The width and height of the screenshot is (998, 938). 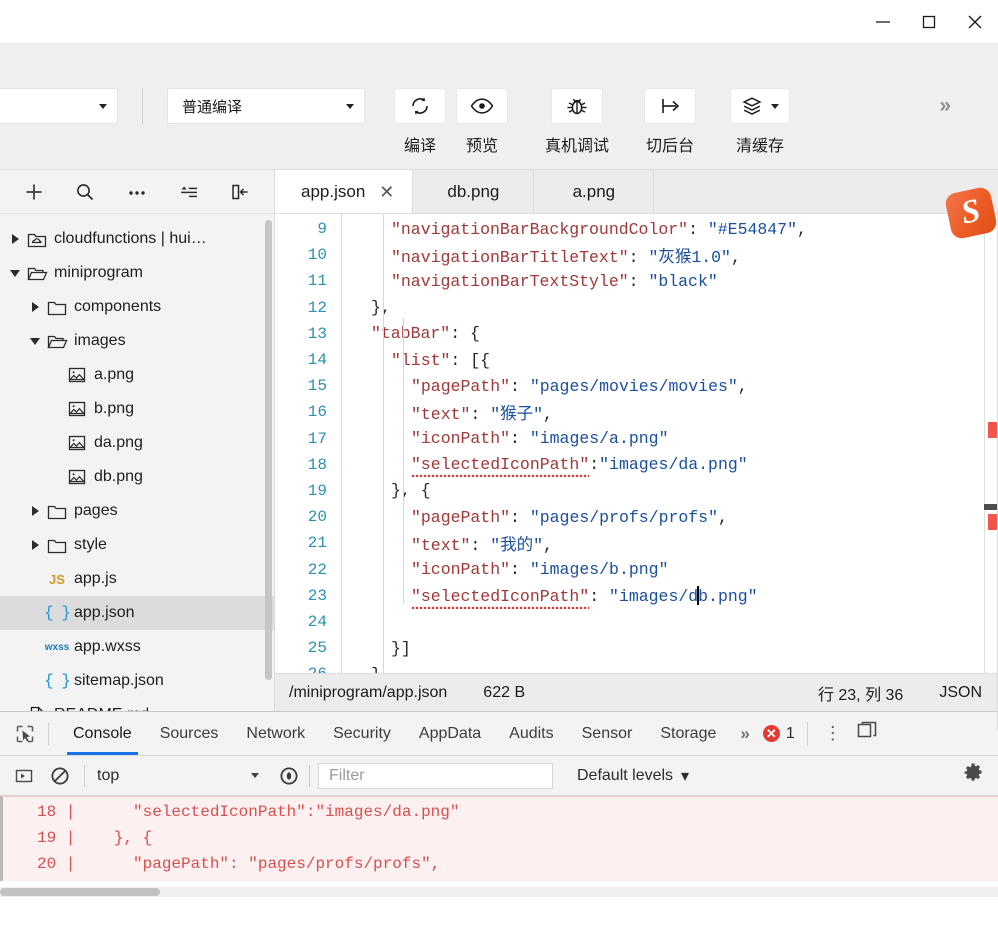 I want to click on code-token: "navigationBarBackgroundColor", so click(x=540, y=229).